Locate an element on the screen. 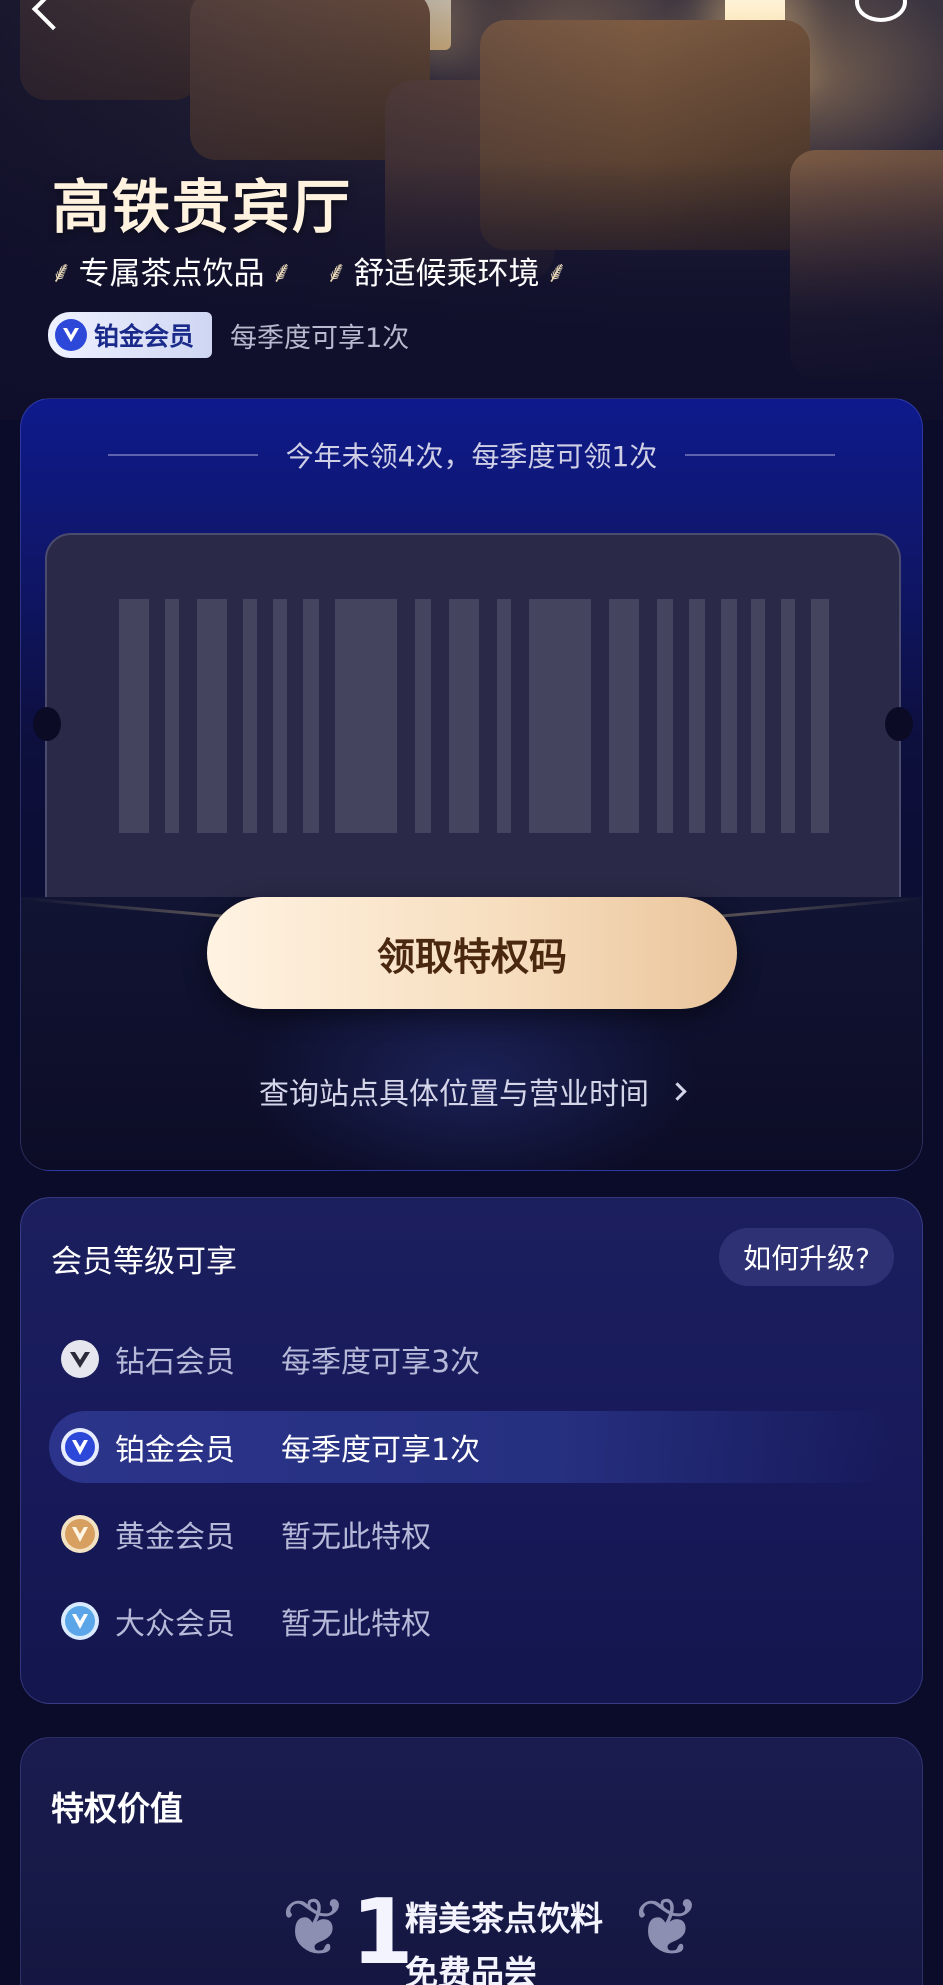 Image resolution: width=943 pixels, height=1985 pixels. how-to-upgrade-button: 如何升级? is located at coordinates (806, 1257).